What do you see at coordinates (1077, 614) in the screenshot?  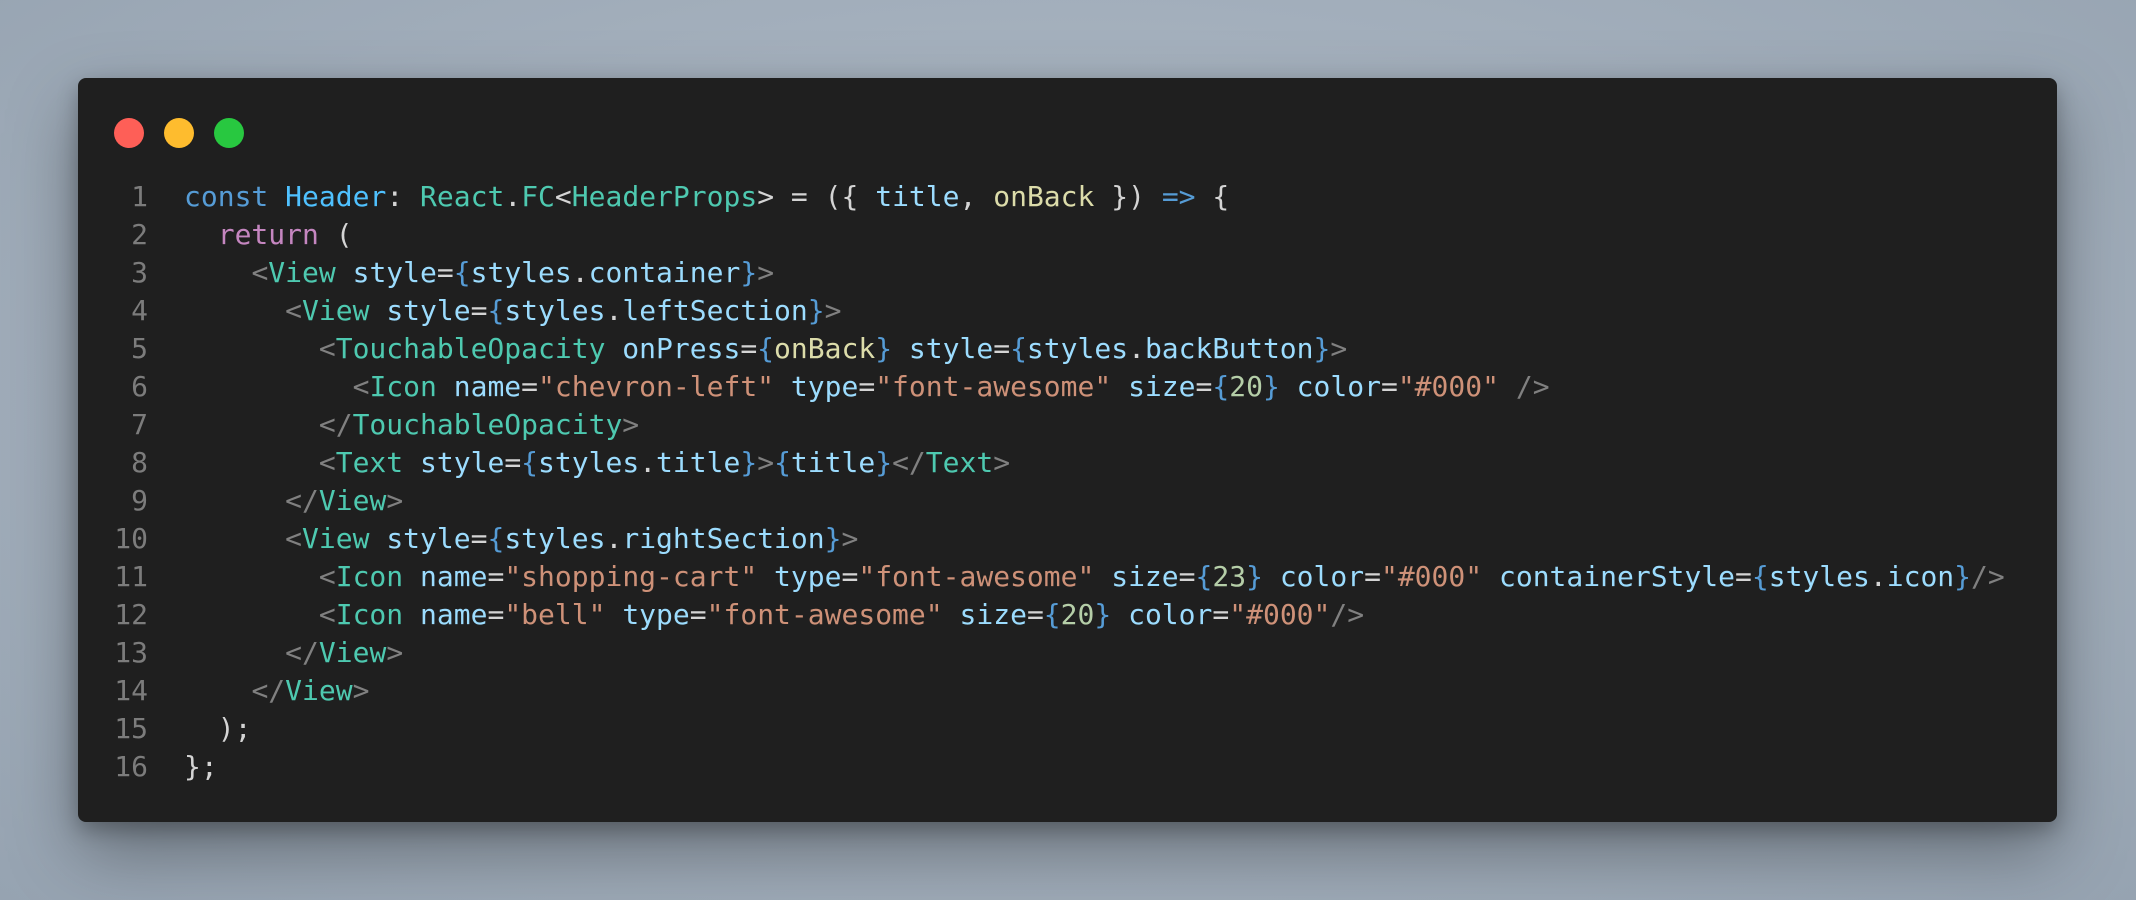 I see `code-token: 20` at bounding box center [1077, 614].